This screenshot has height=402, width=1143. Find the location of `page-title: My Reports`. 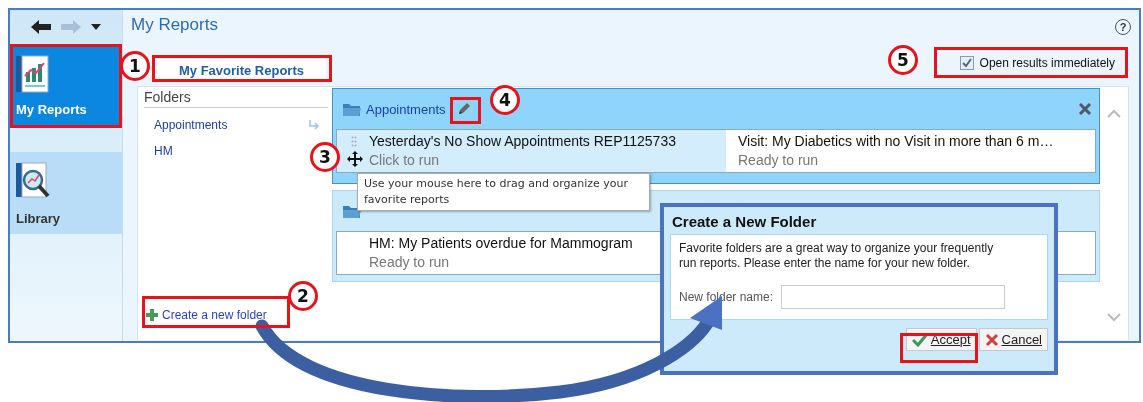

page-title: My Reports is located at coordinates (174, 25).